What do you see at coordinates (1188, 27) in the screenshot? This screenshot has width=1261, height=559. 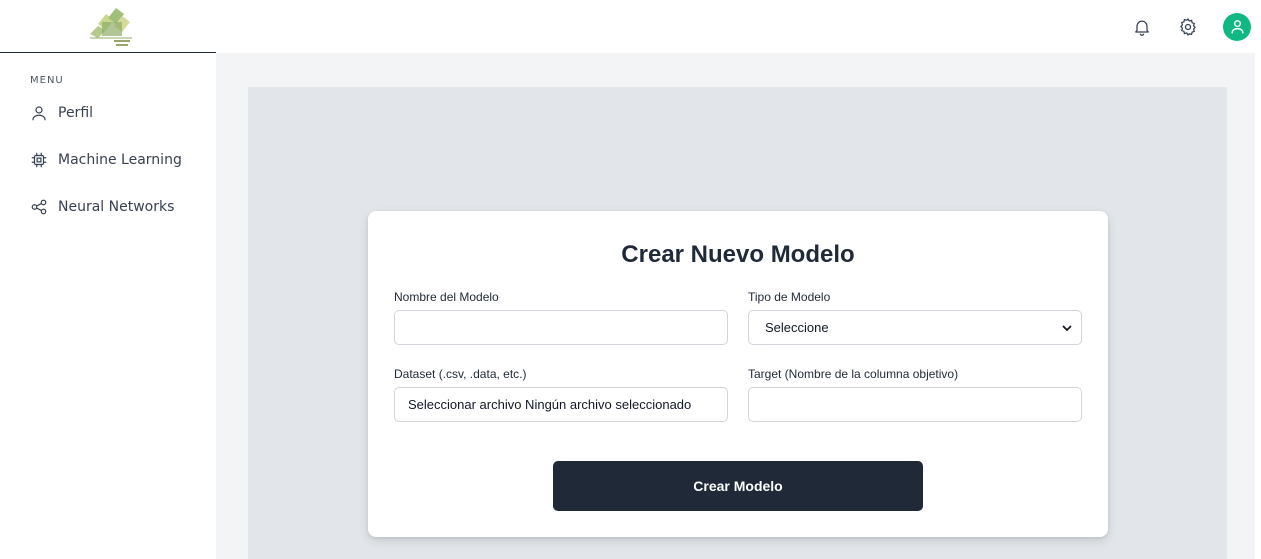 I see `gear-icon` at bounding box center [1188, 27].